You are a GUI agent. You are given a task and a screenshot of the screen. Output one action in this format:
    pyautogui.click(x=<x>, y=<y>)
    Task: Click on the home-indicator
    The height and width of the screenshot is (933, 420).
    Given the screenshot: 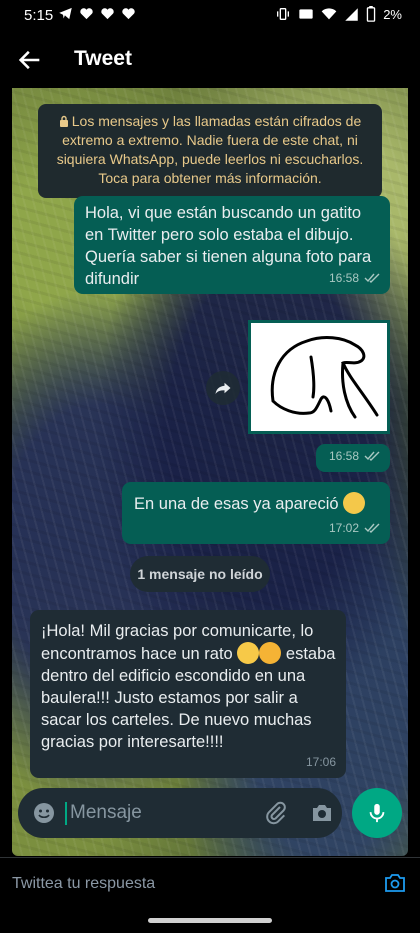 What is the action you would take?
    pyautogui.click(x=210, y=920)
    